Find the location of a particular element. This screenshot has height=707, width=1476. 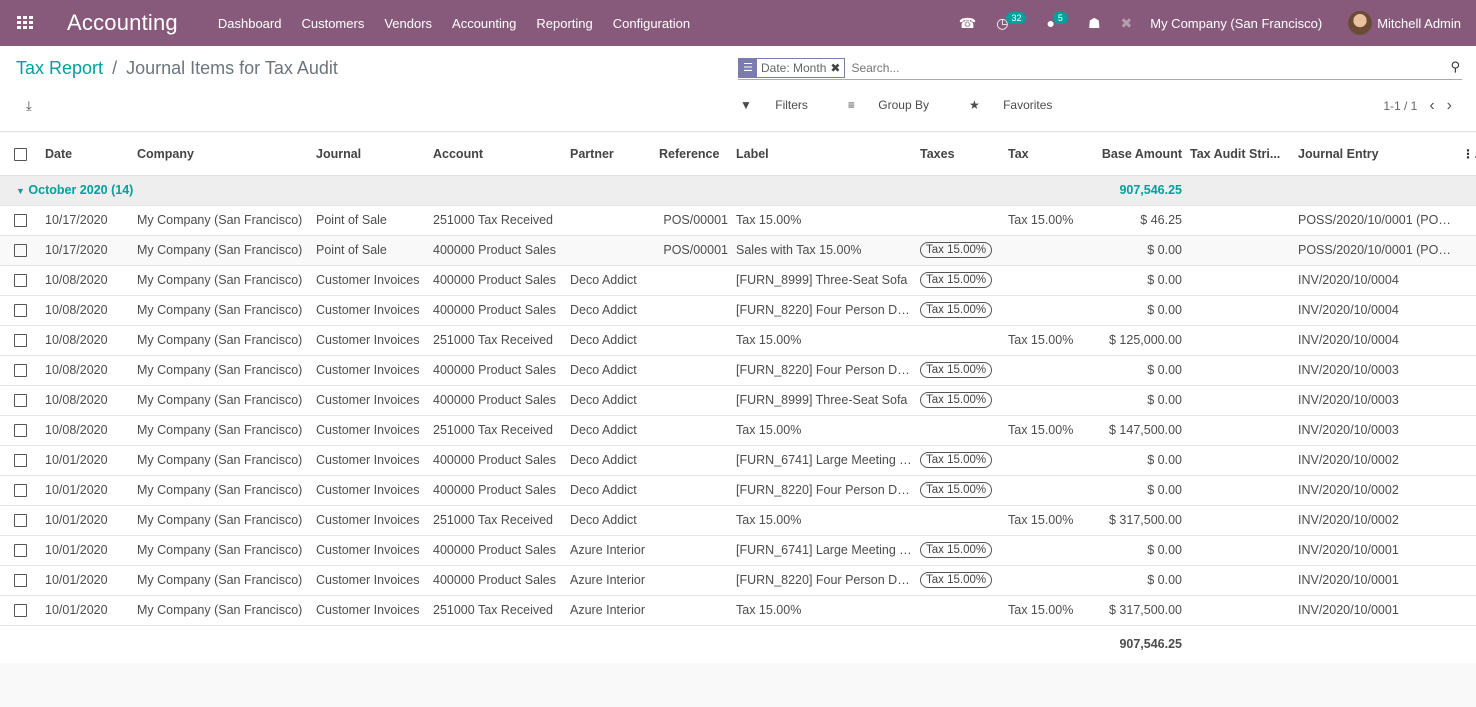

column-tax: Tax is located at coordinates (1044, 154).